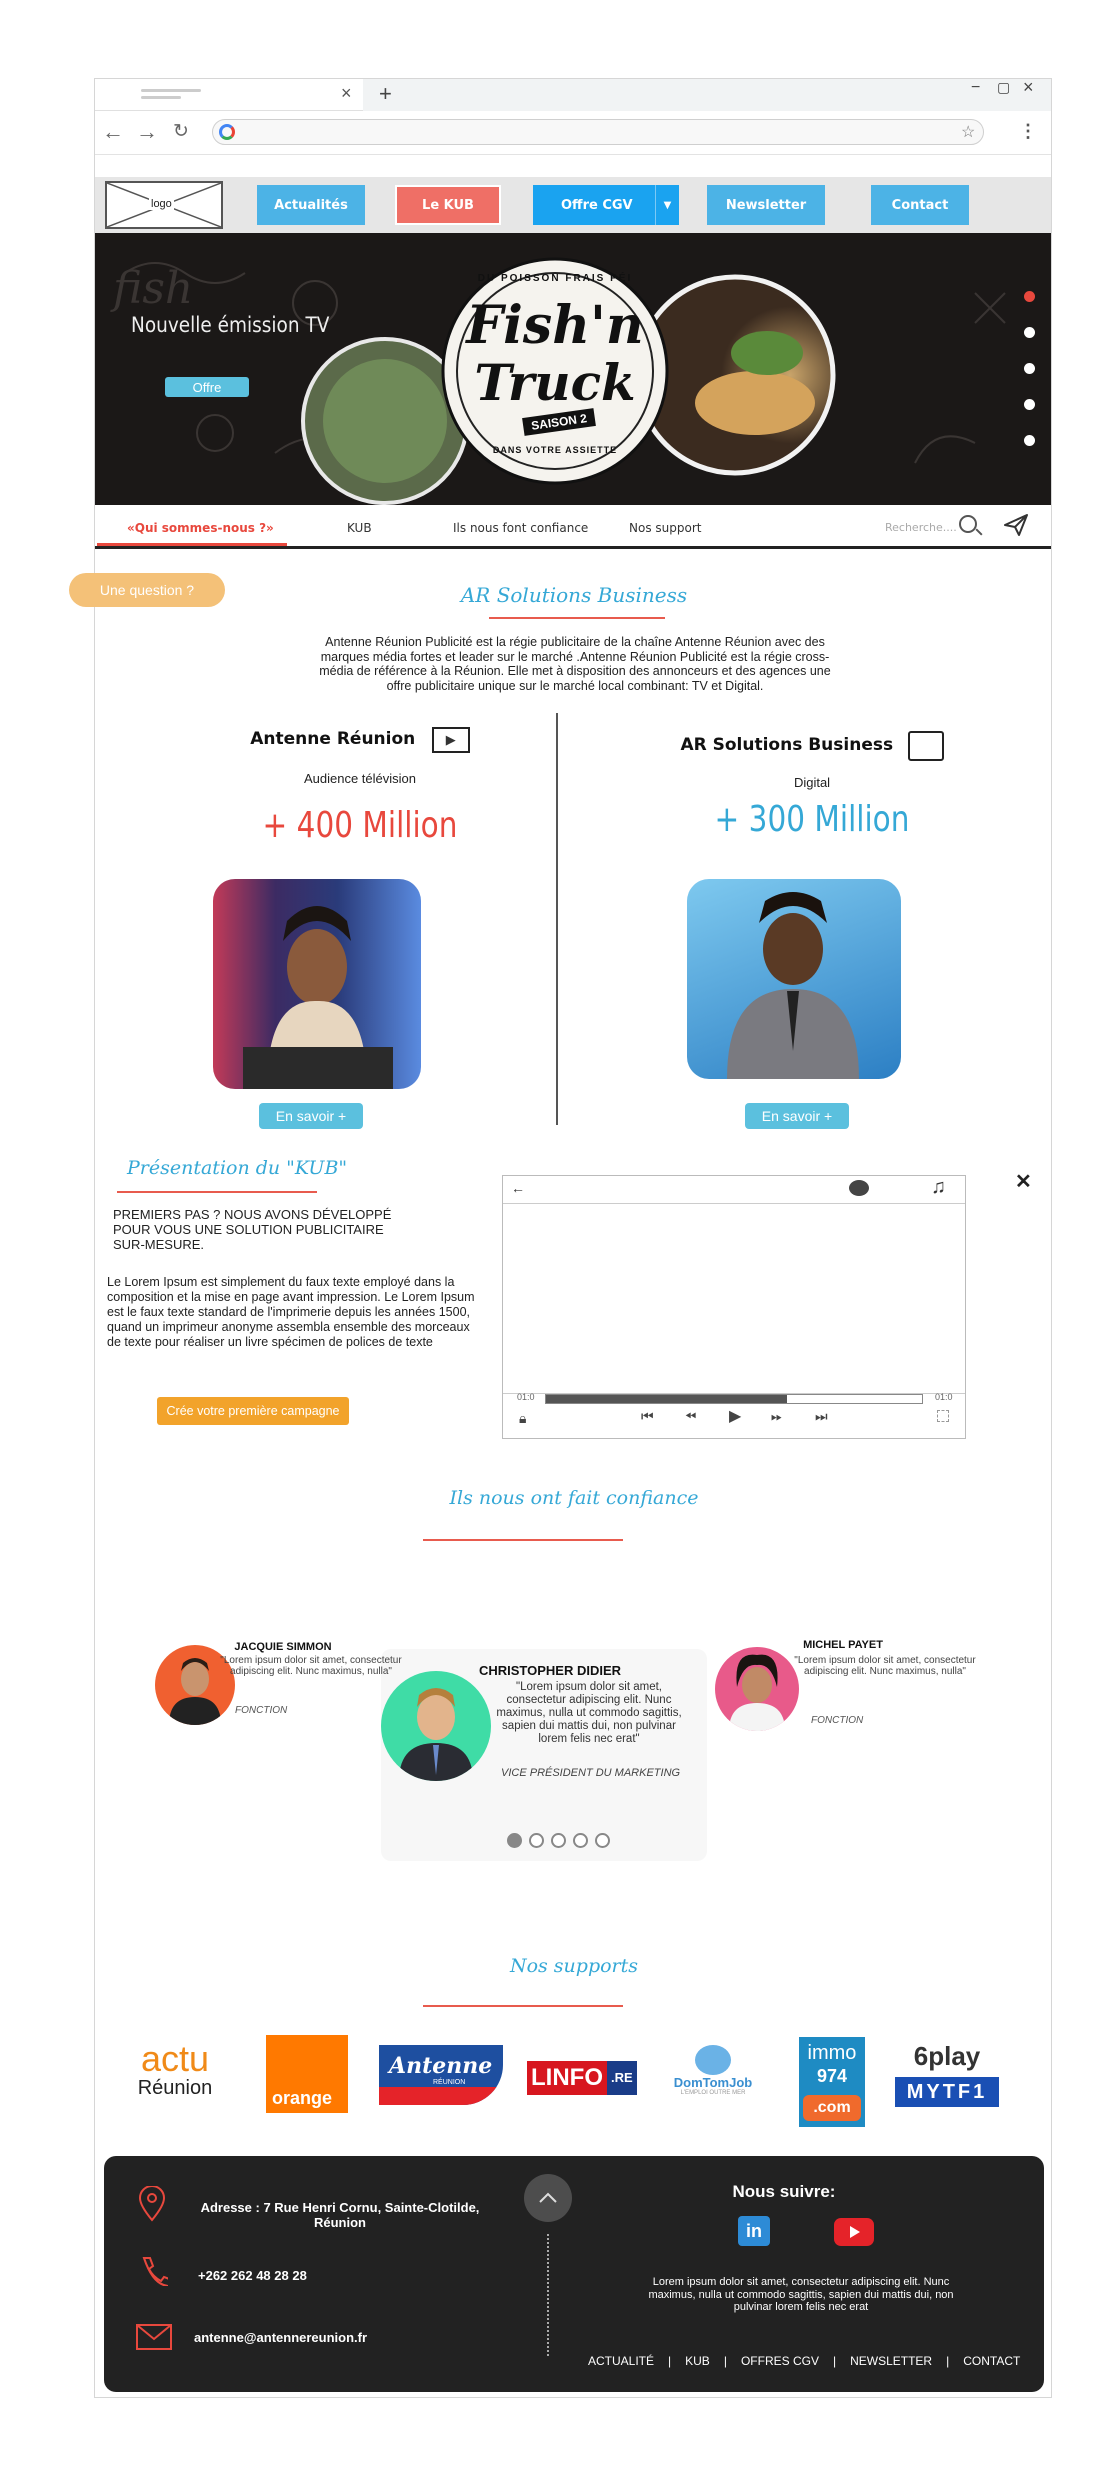  I want to click on linkedin-icon: in, so click(754, 2231).